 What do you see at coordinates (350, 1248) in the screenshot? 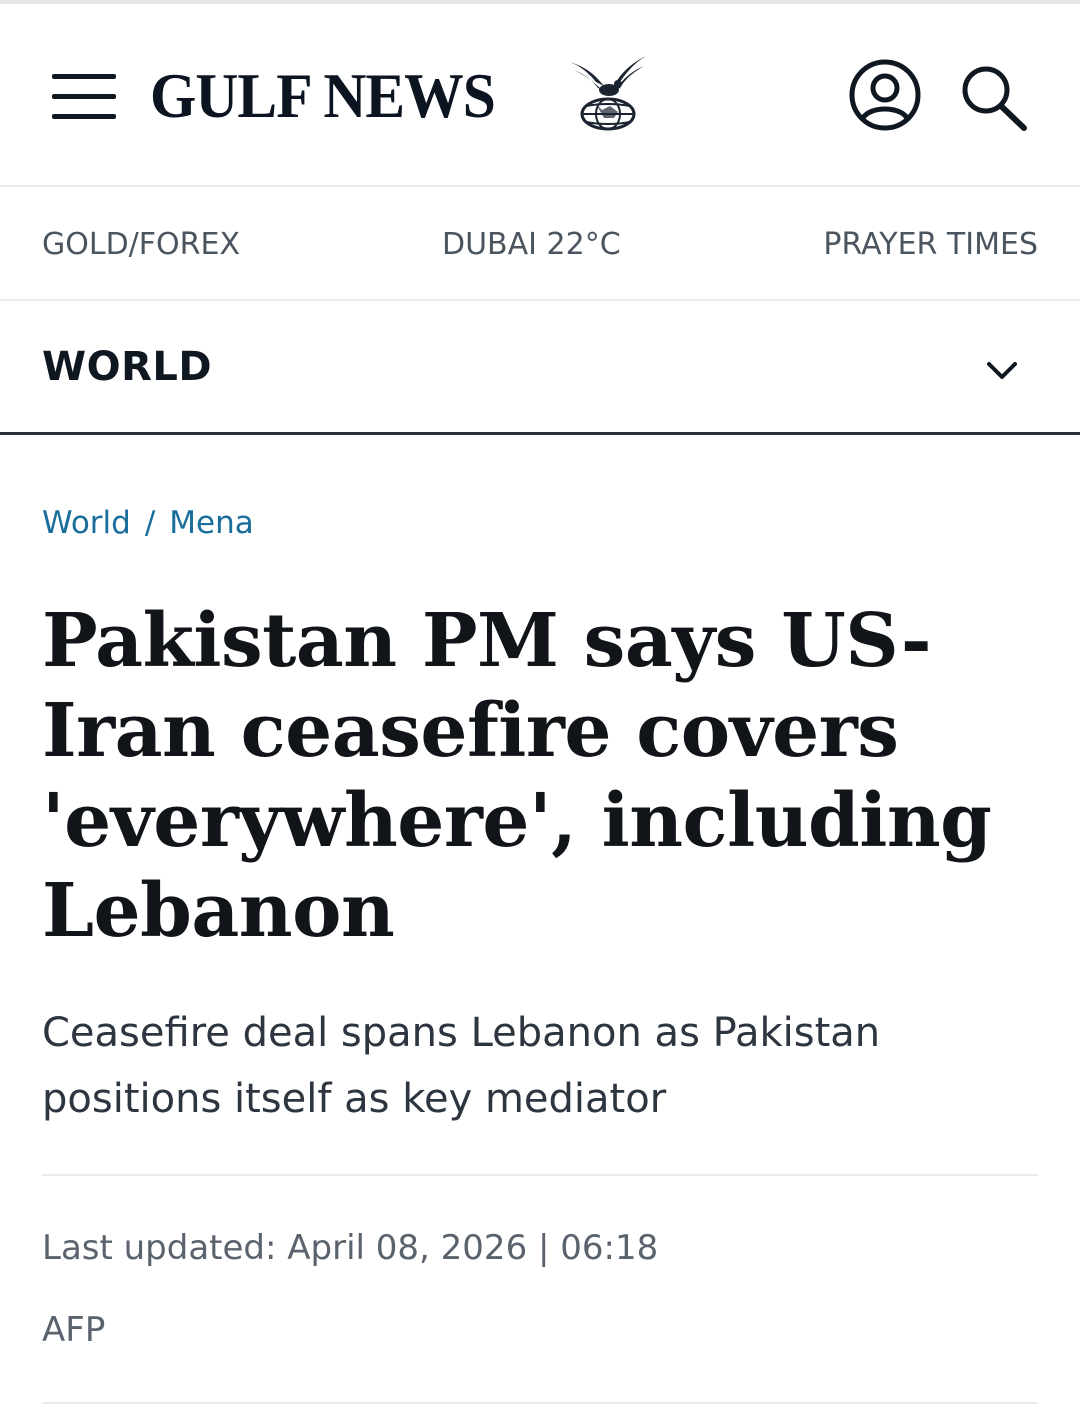
I see `last-updated-timestamp: Last updated: April 08, 2026 | 06:18` at bounding box center [350, 1248].